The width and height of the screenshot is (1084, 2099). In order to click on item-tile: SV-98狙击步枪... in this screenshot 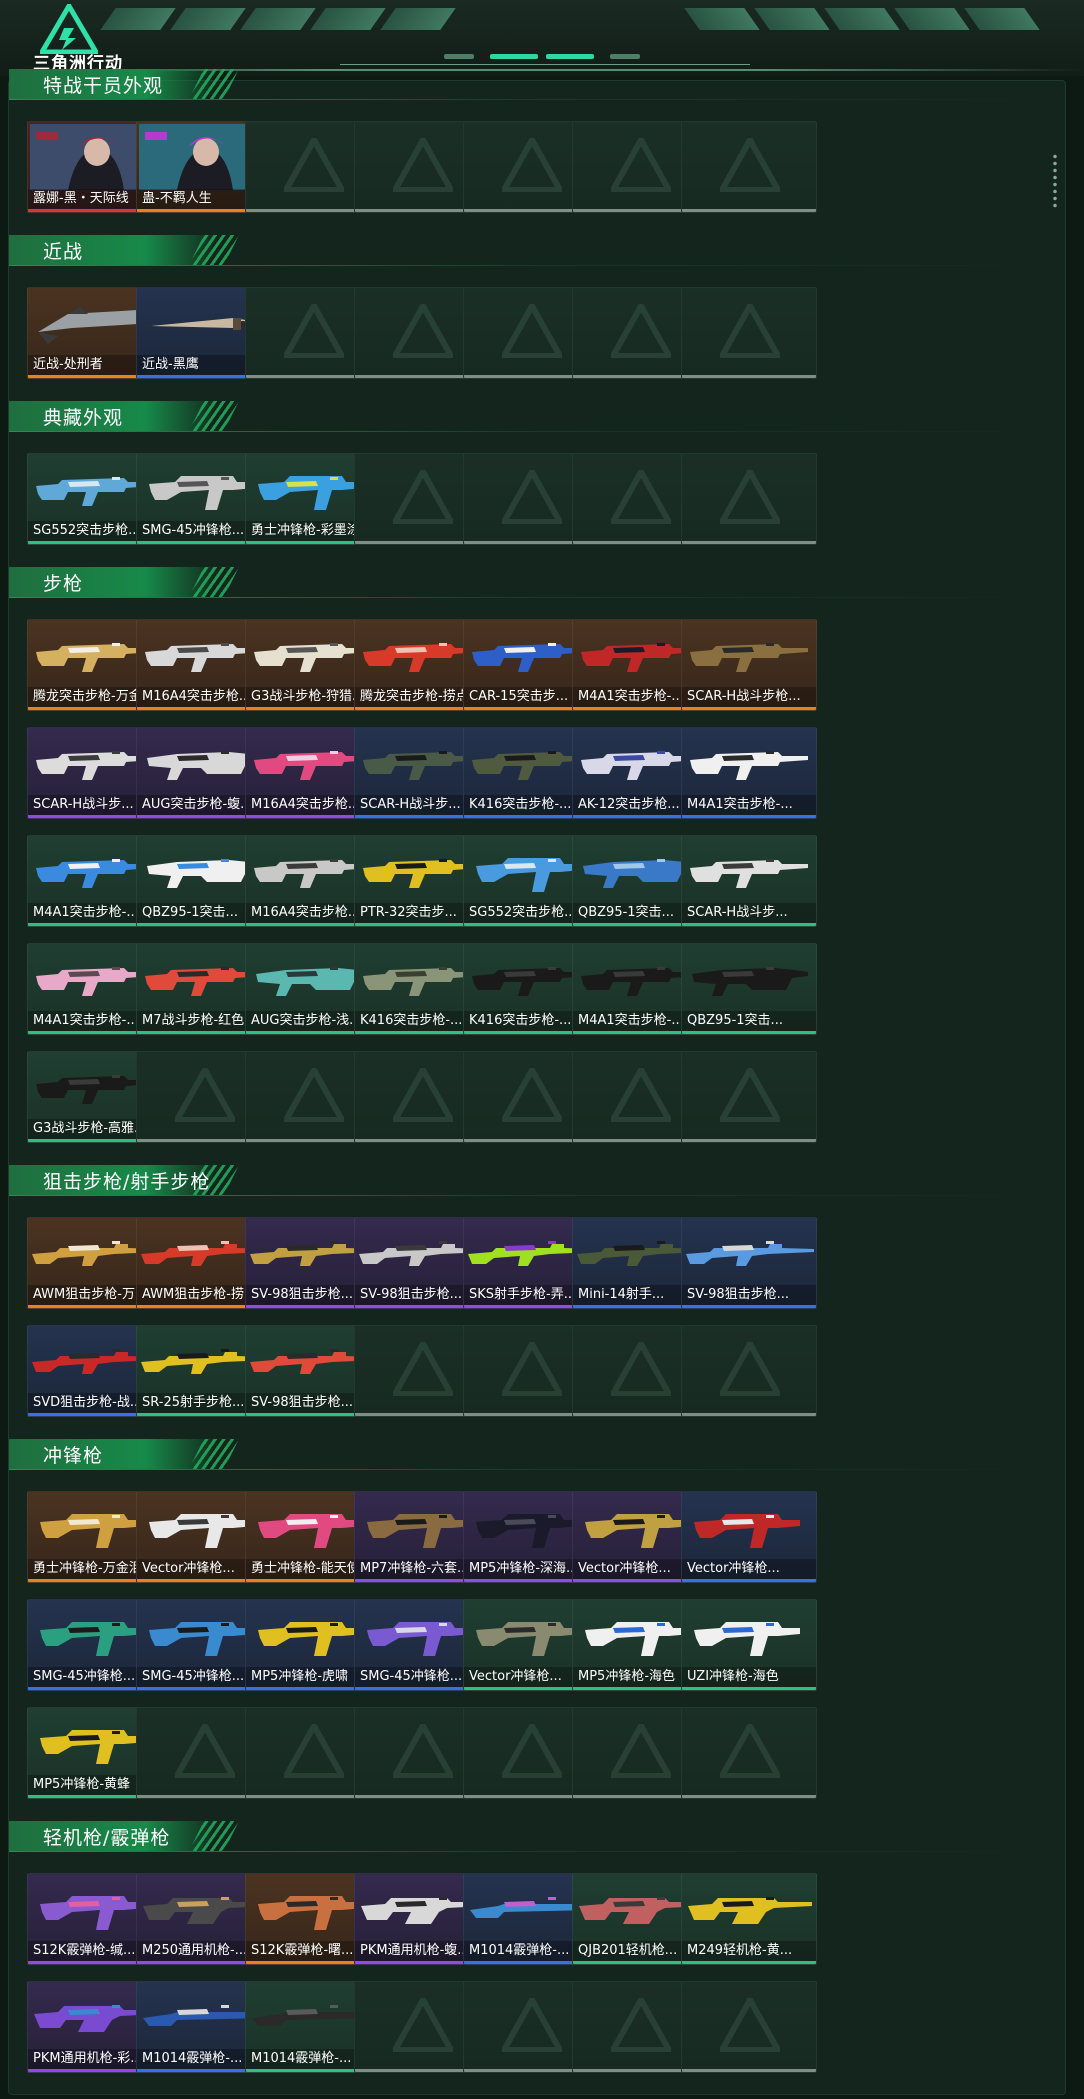, I will do `click(749, 1263)`.